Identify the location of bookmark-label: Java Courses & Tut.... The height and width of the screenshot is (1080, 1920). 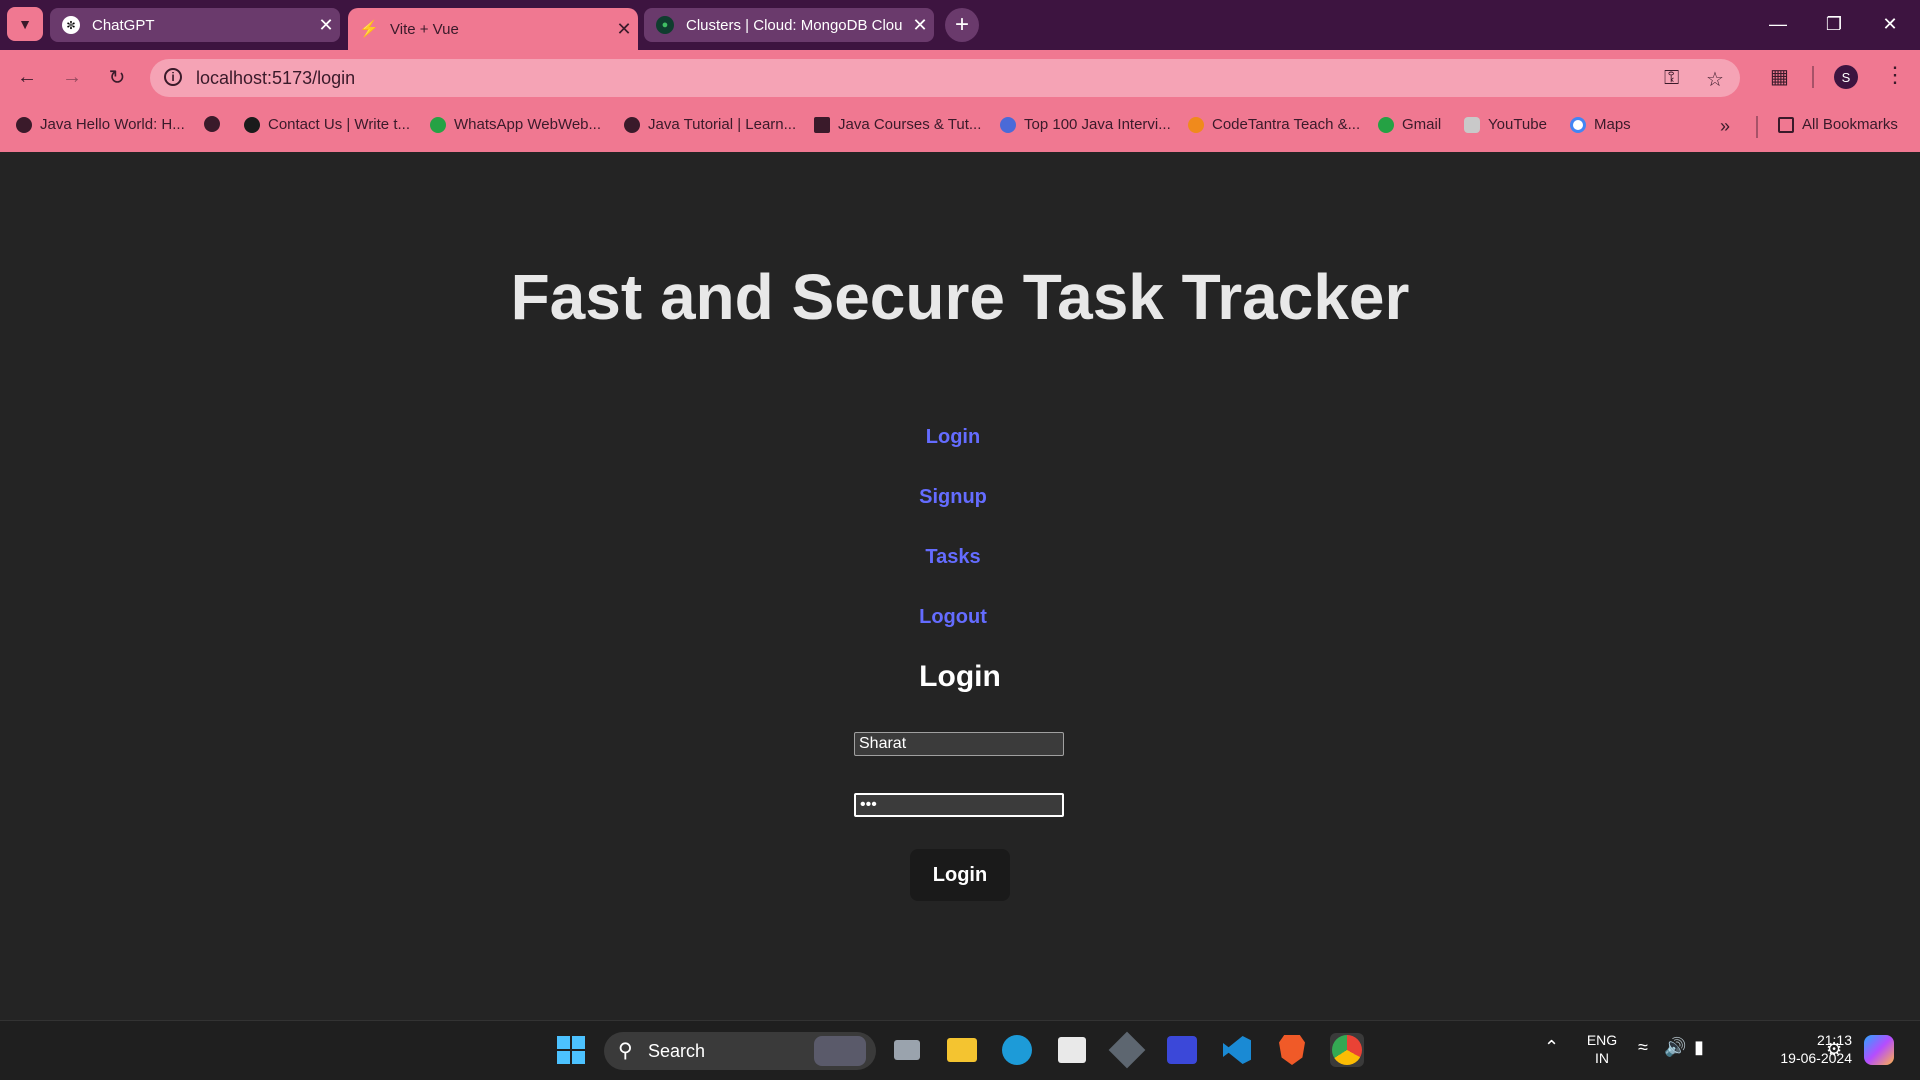
(910, 124).